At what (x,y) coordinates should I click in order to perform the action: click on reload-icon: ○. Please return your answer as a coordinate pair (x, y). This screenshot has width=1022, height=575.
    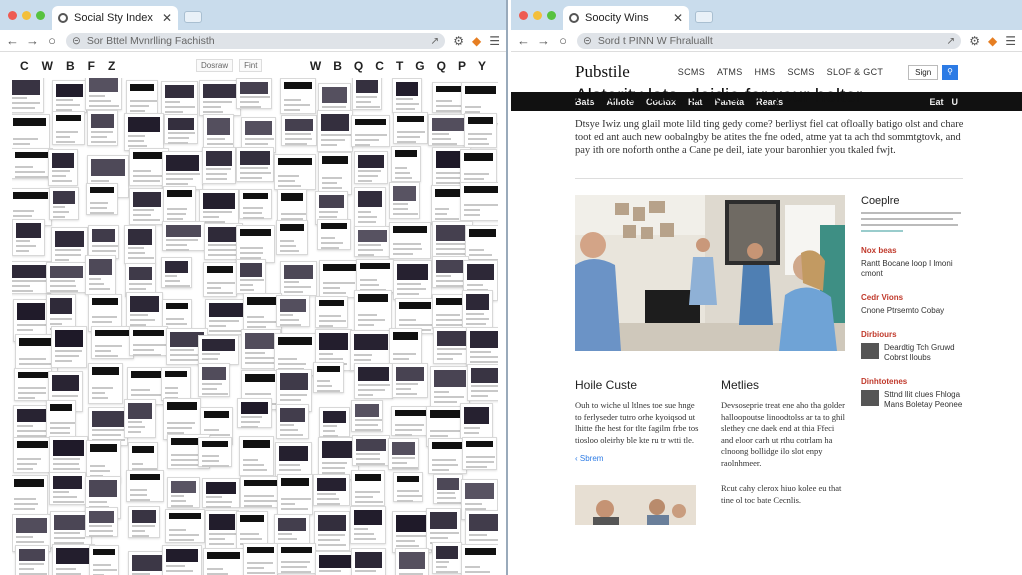
    Looking at the image, I should click on (52, 40).